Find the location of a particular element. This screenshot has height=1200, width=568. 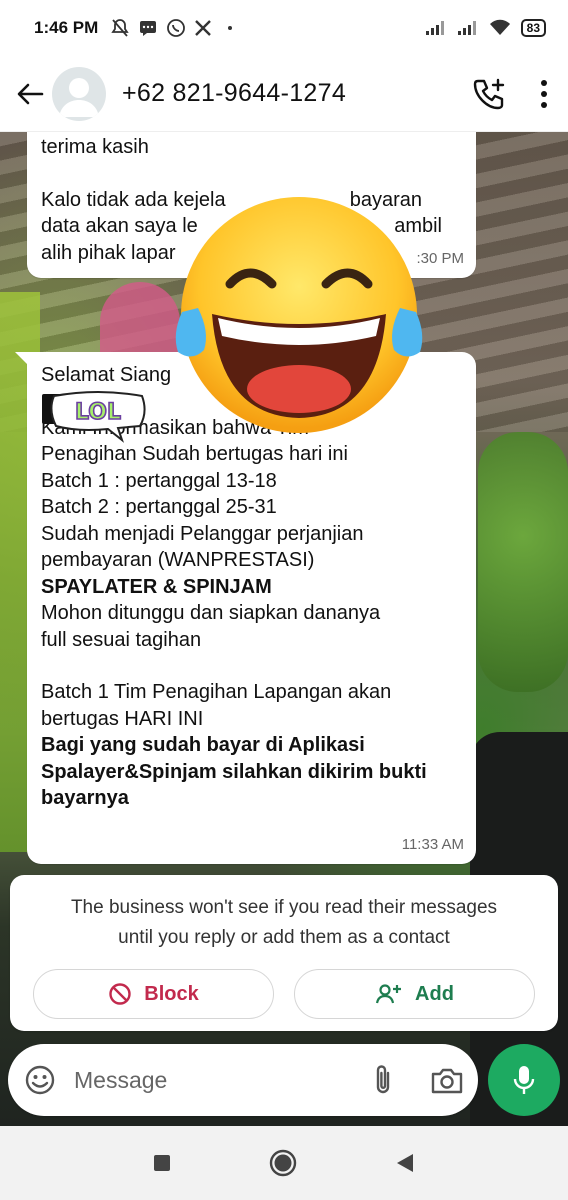

voice-message-button is located at coordinates (524, 1080).